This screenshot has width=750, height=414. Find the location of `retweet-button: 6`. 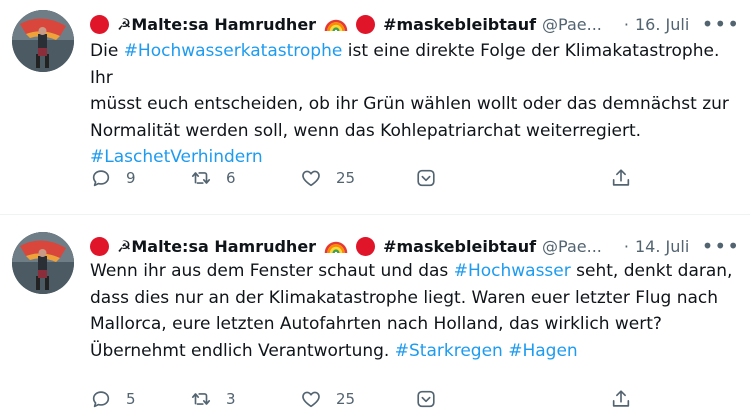

retweet-button: 6 is located at coordinates (213, 178).